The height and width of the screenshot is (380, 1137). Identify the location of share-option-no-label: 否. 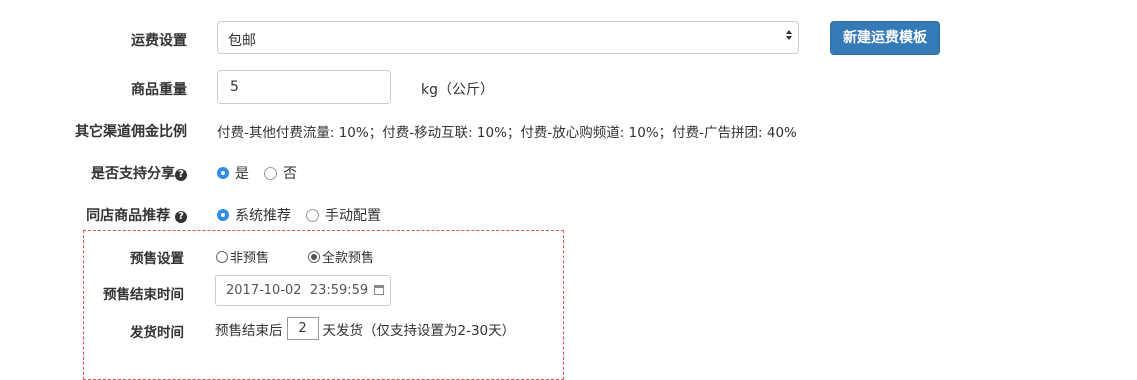
(290, 174).